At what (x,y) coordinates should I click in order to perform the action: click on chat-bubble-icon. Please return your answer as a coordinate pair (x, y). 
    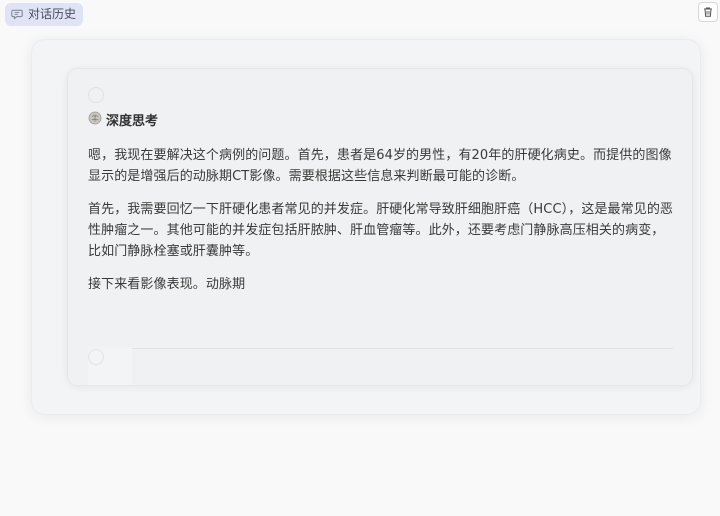
    Looking at the image, I should click on (17, 14).